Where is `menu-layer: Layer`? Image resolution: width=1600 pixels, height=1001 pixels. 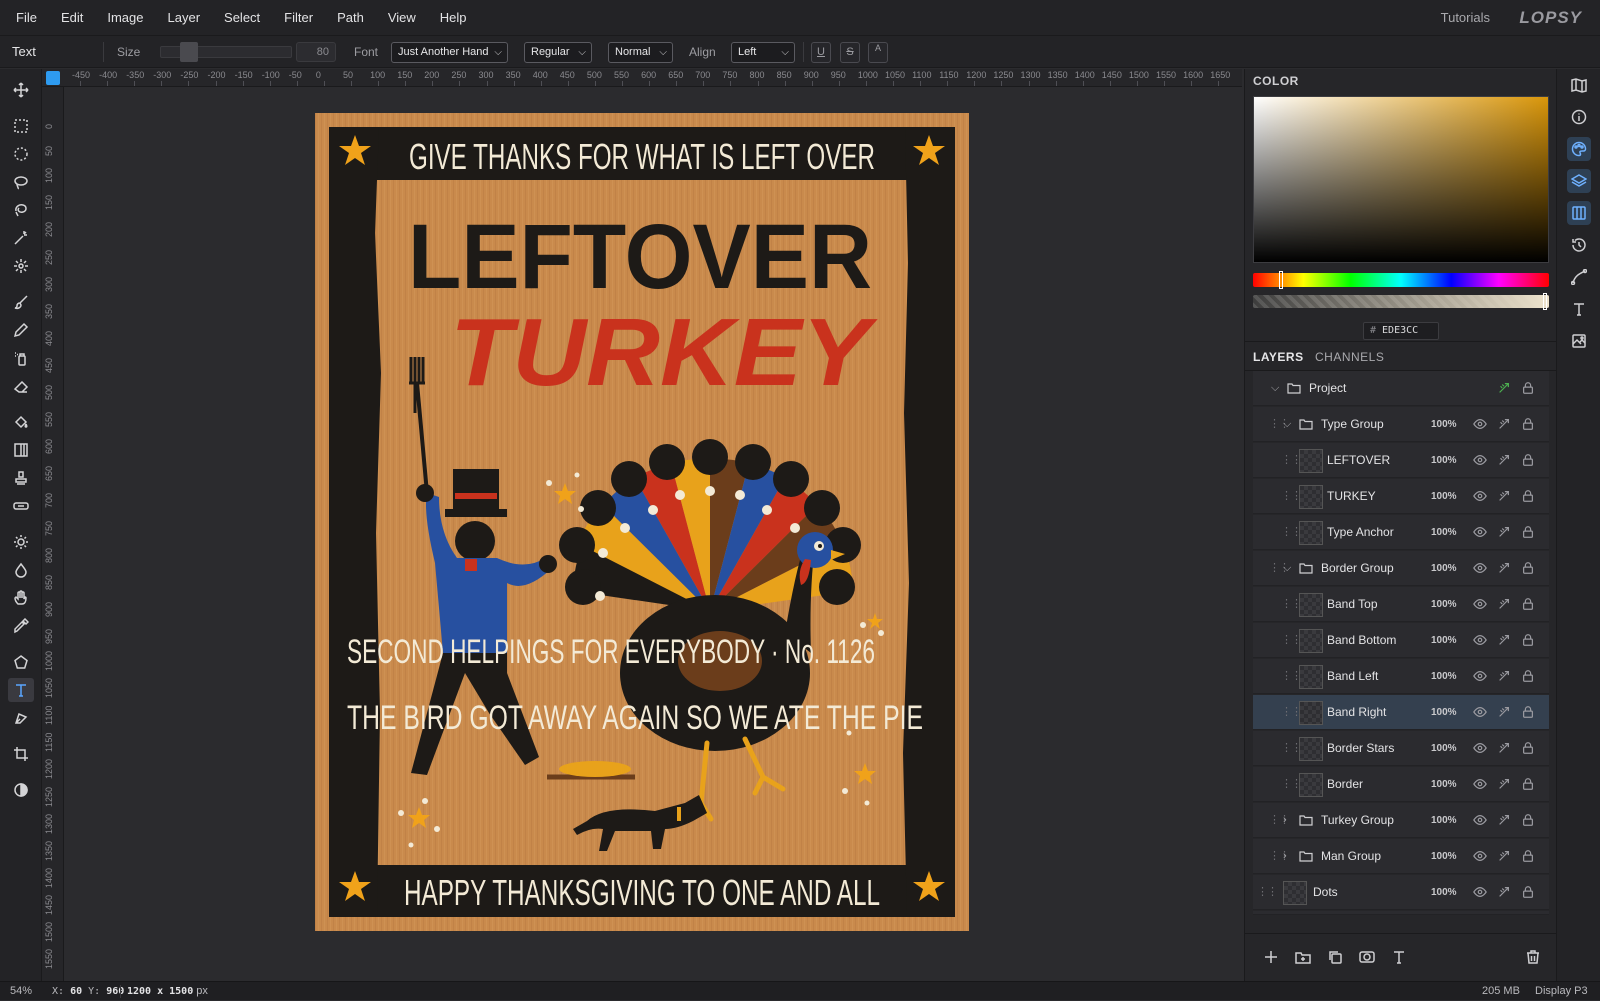 menu-layer: Layer is located at coordinates (184, 18).